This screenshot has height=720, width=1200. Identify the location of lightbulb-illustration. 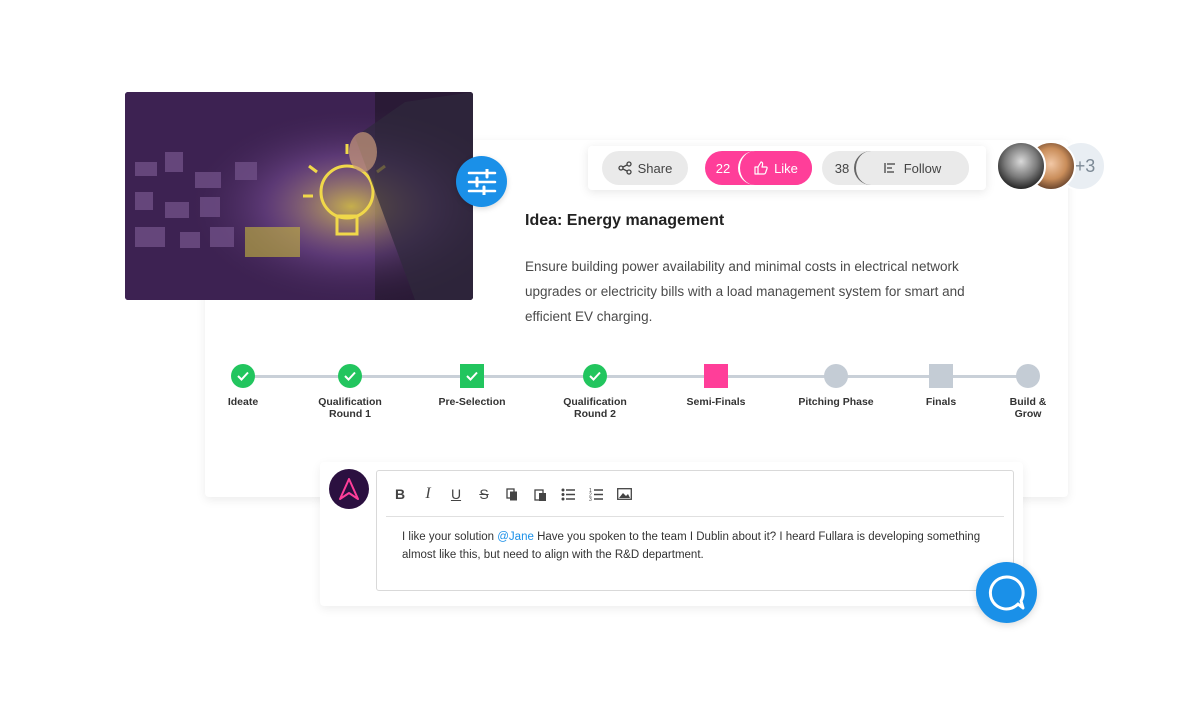
(299, 196).